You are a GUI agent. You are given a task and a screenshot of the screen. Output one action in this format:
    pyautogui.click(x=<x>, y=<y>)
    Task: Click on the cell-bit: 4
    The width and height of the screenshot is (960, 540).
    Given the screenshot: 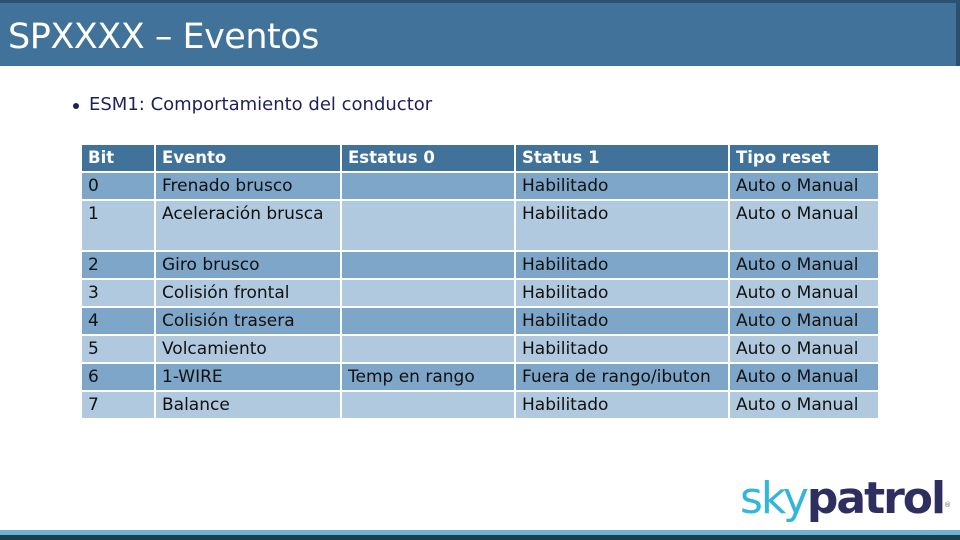 What is the action you would take?
    pyautogui.click(x=118, y=321)
    